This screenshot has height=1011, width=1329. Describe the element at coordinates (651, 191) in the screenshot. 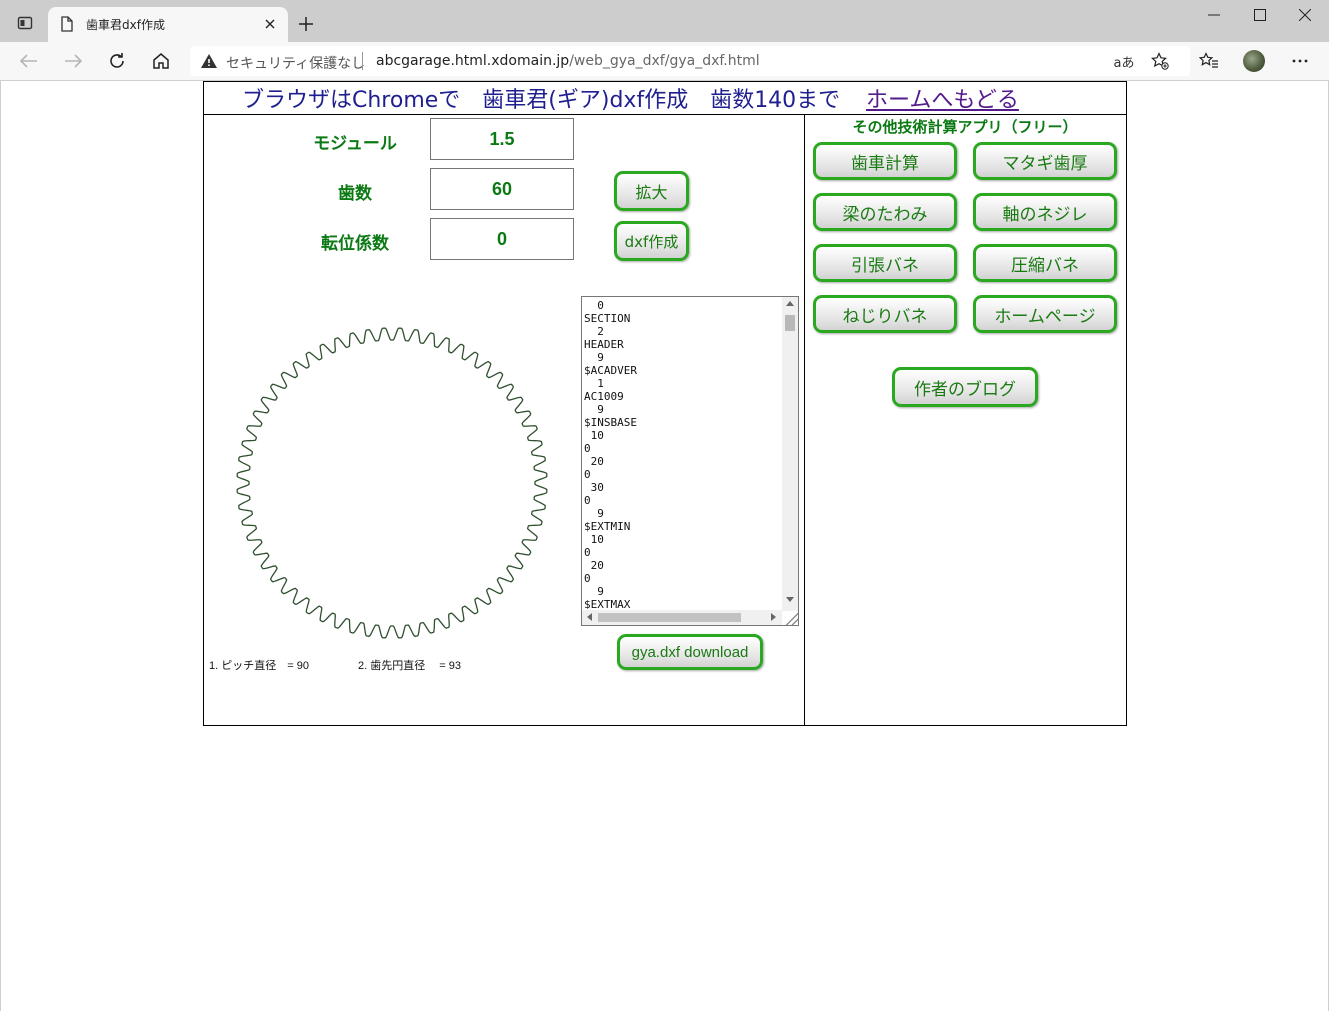

I see `zoom-button: 拡大` at that location.